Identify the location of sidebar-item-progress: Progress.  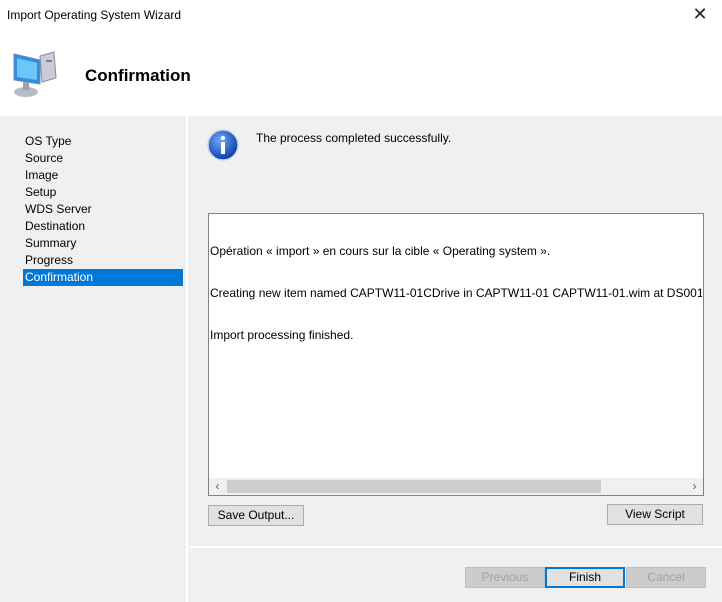
(103, 260).